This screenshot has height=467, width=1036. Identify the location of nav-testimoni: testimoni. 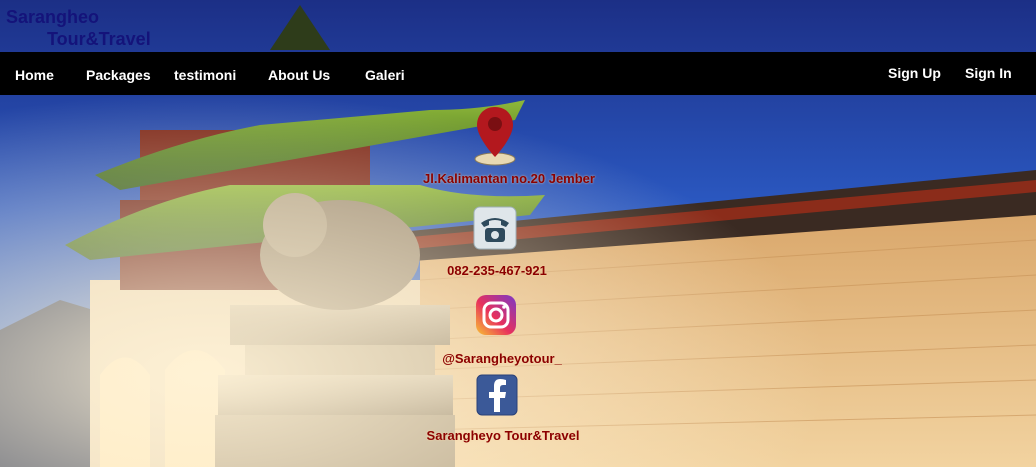
(205, 73).